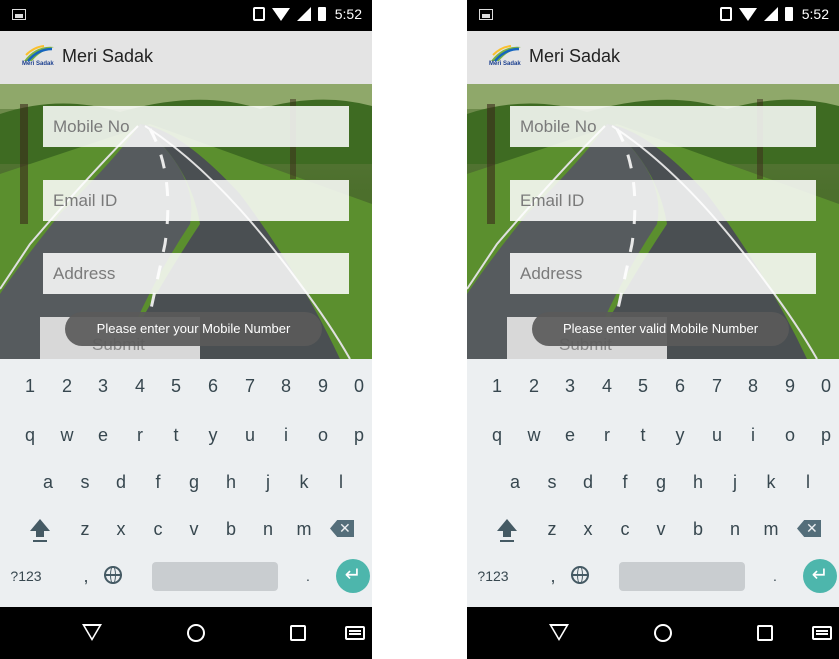  Describe the element at coordinates (359, 435) in the screenshot. I see `key: p` at that location.